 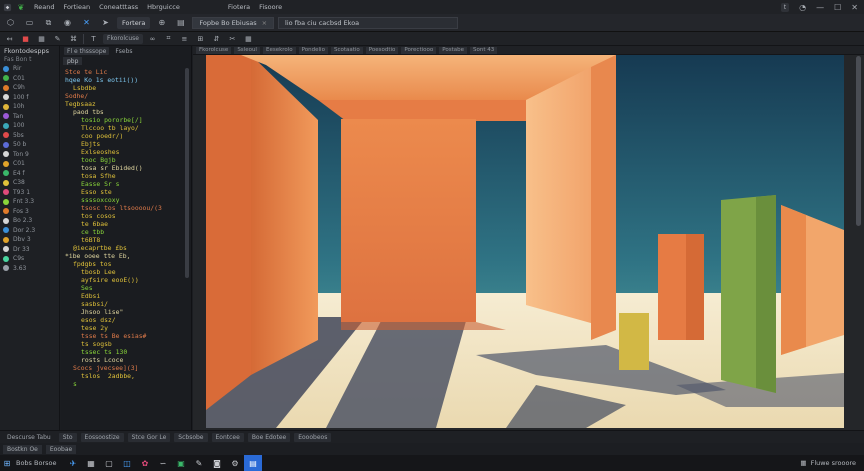 What do you see at coordinates (86, 22) in the screenshot?
I see `transform-icon: ✕` at bounding box center [86, 22].